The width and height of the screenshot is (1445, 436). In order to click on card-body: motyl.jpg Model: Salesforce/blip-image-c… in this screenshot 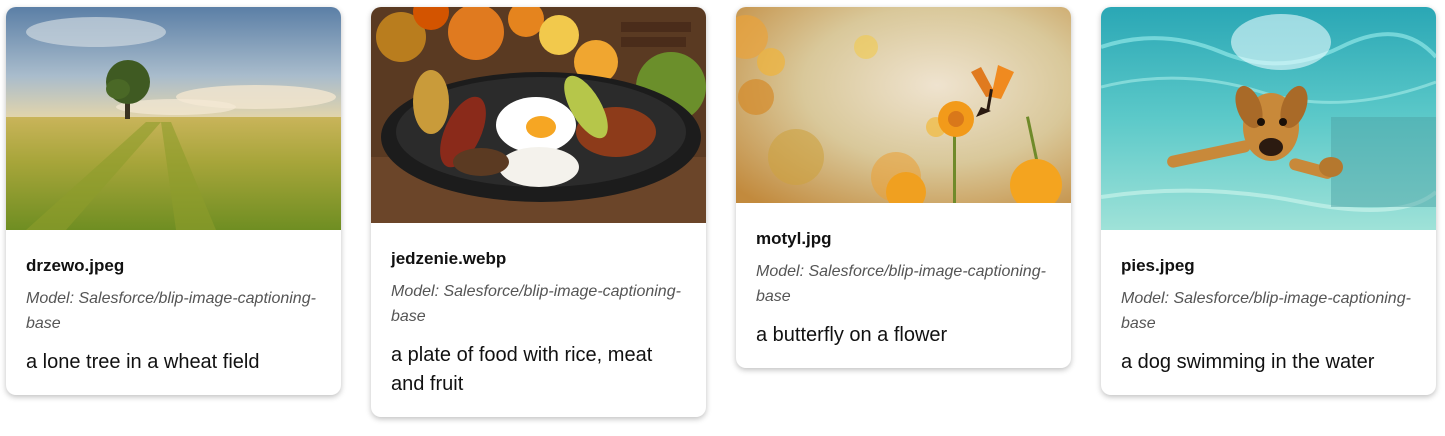, I will do `click(903, 285)`.